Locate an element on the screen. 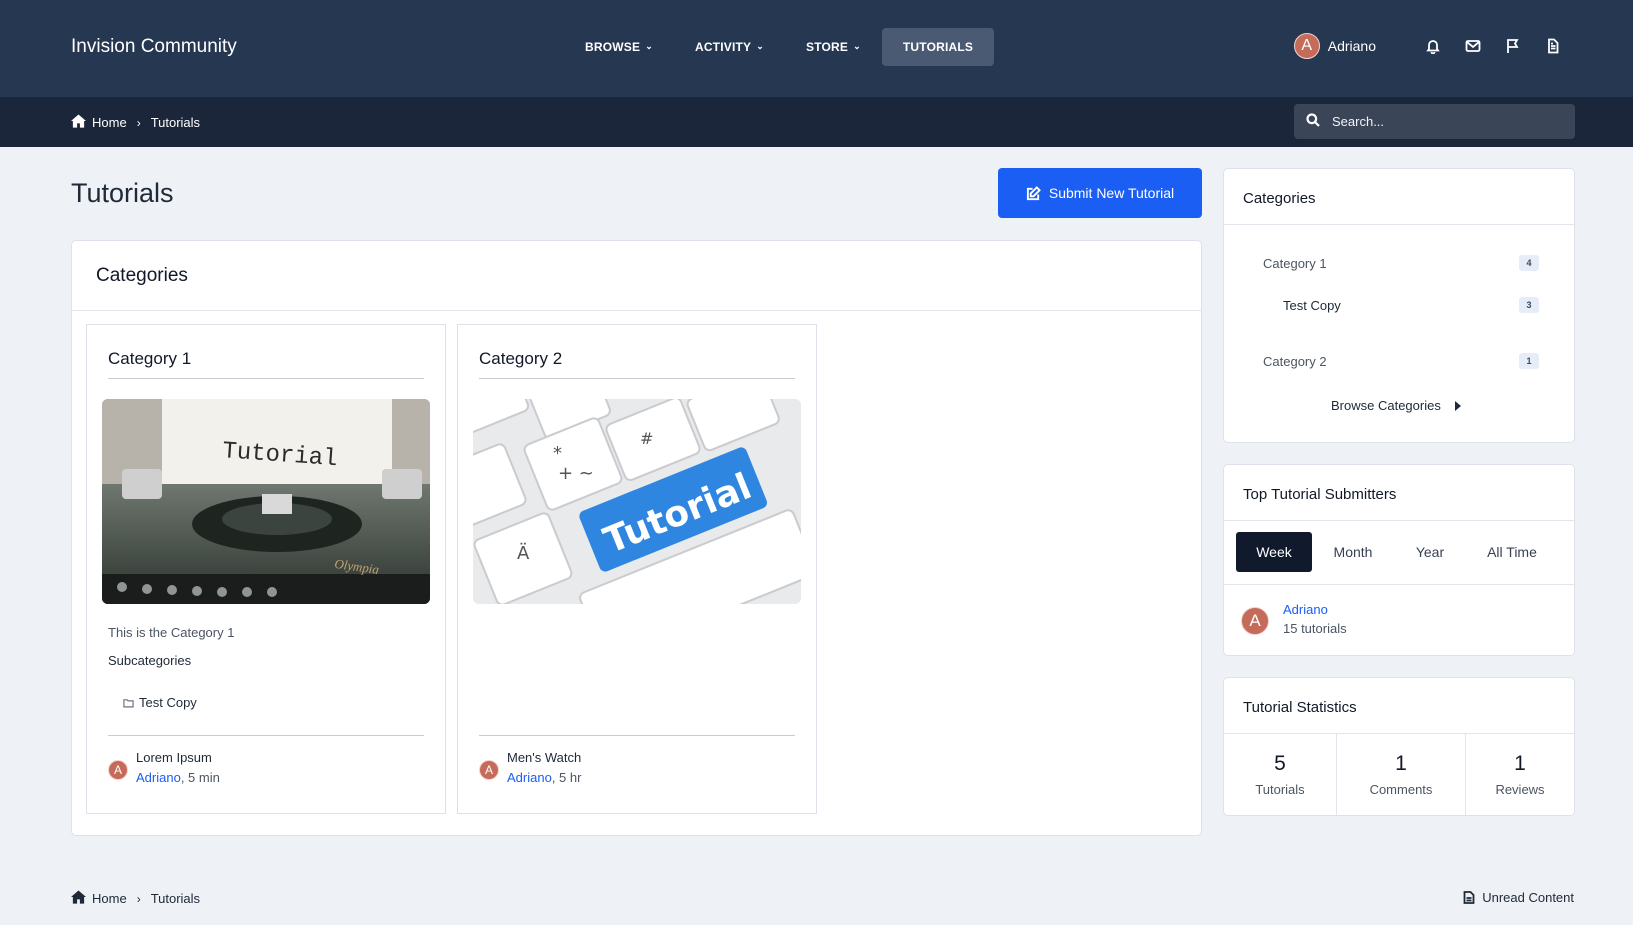 This screenshot has width=1633, height=925. browse-categories-label: Browse Categories is located at coordinates (1386, 405).